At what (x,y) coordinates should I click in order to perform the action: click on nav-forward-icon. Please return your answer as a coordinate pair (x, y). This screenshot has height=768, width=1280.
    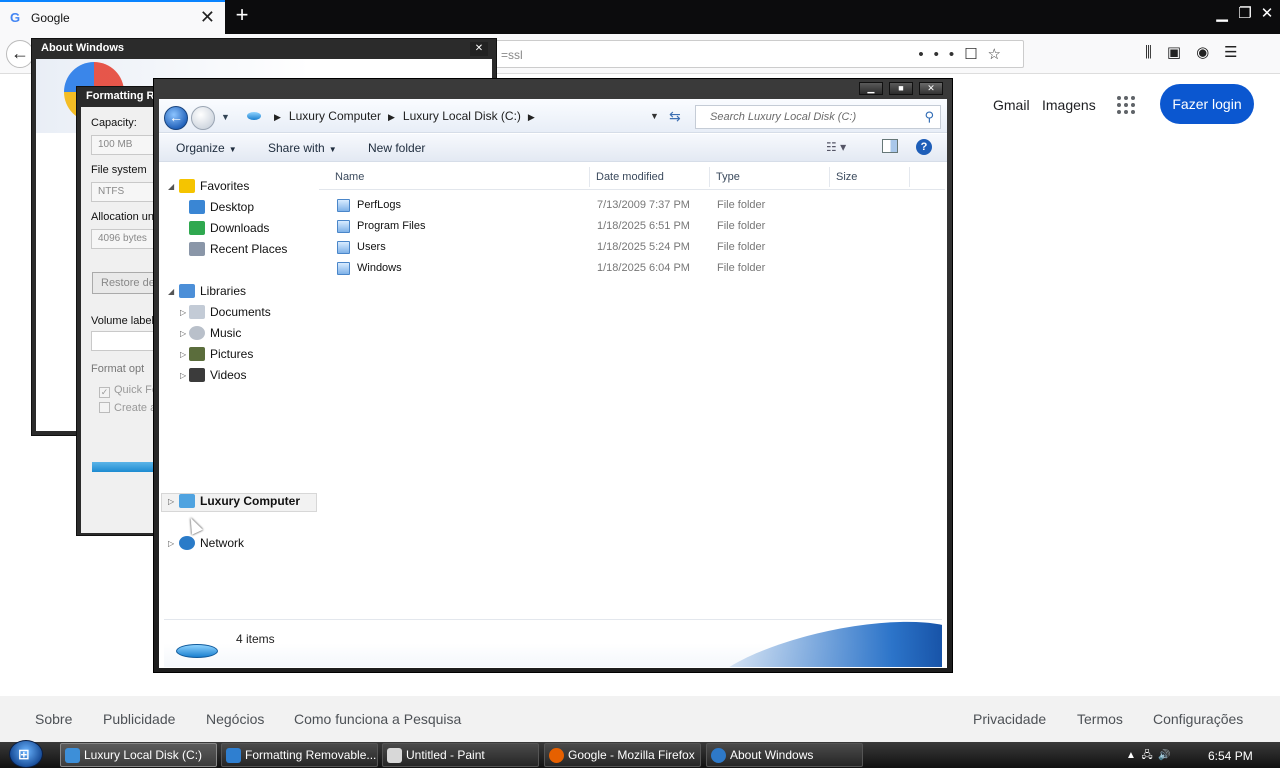
    Looking at the image, I should click on (203, 118).